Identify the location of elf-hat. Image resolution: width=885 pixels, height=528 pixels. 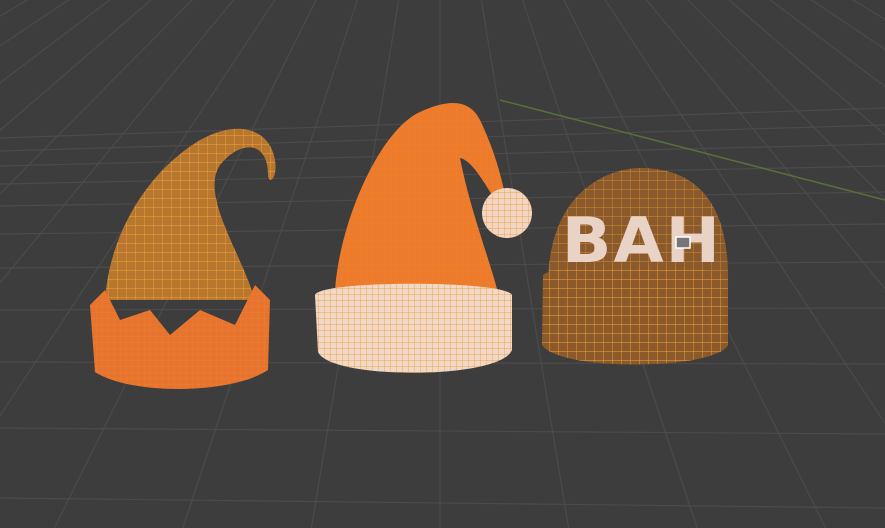
(183, 259).